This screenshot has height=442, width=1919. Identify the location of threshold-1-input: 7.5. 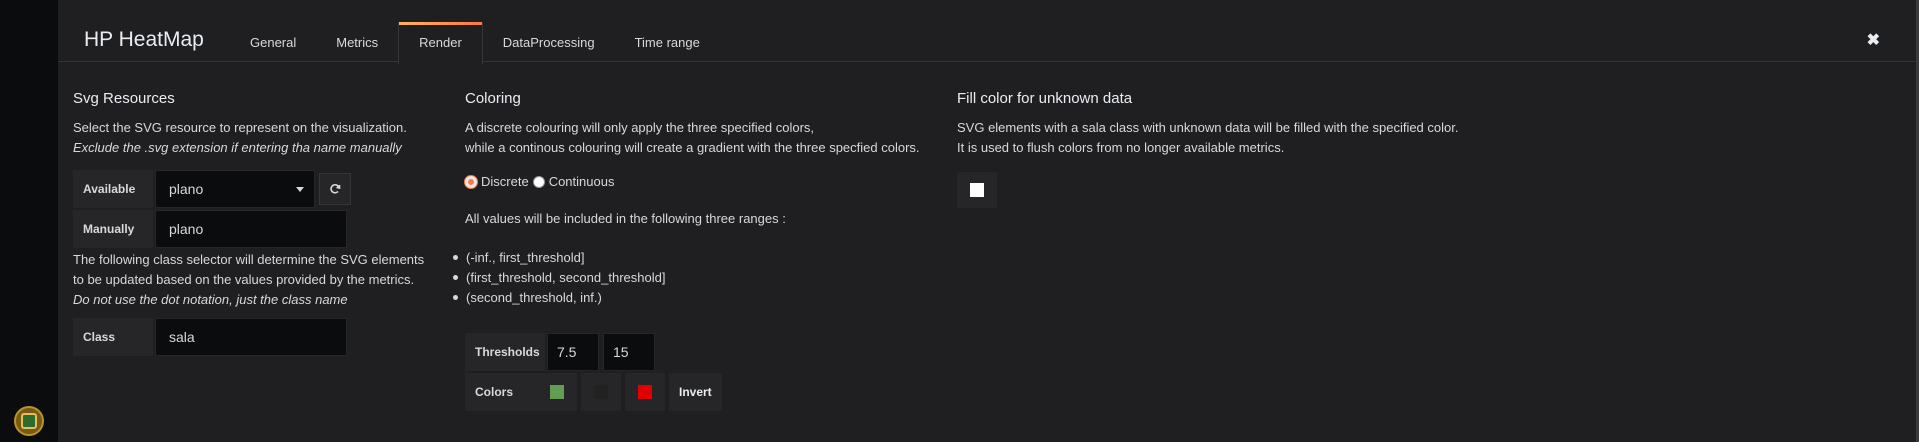
(573, 352).